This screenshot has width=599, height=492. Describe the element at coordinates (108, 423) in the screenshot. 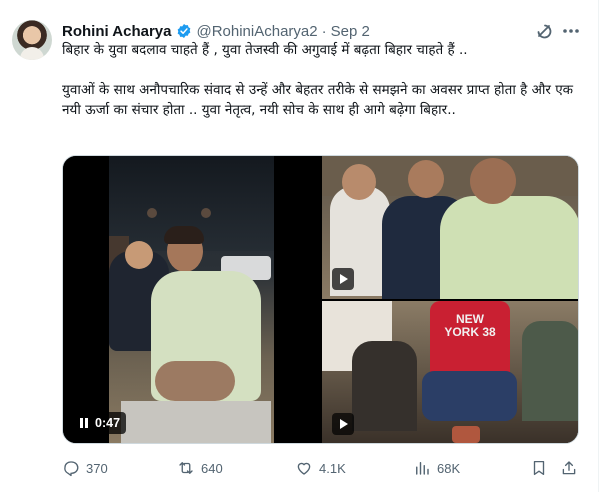

I see `video-duration: 0:47` at that location.